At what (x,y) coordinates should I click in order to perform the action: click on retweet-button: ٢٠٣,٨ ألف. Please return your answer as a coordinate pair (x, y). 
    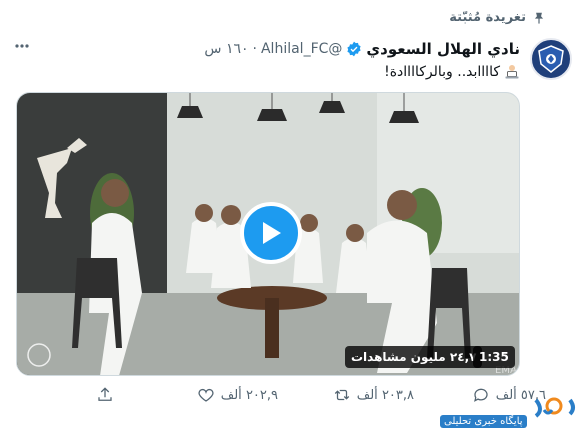
    Looking at the image, I should click on (373, 395).